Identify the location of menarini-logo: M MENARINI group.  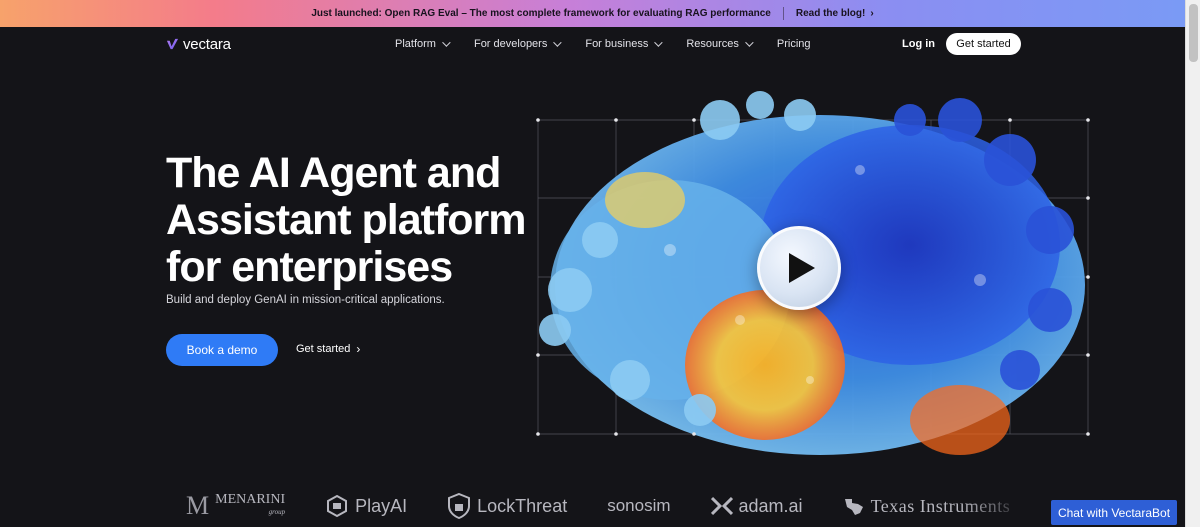
(235, 506).